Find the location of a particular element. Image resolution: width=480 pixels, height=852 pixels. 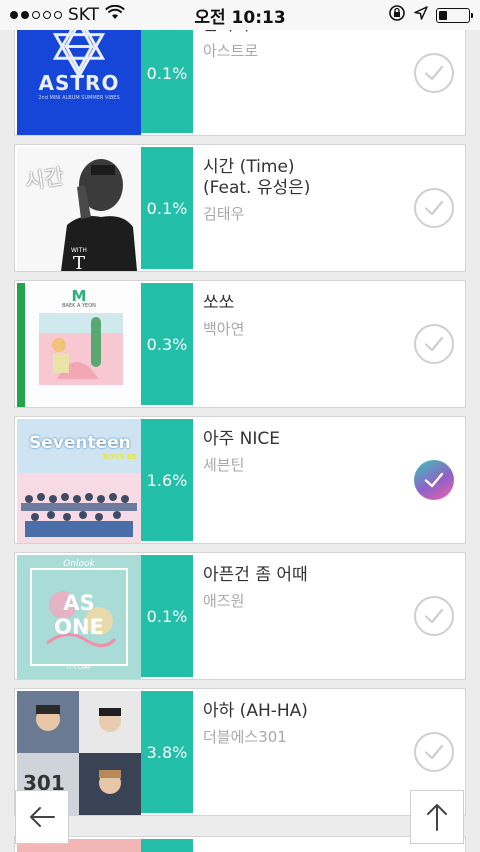

scroll-top-button is located at coordinates (437, 817).